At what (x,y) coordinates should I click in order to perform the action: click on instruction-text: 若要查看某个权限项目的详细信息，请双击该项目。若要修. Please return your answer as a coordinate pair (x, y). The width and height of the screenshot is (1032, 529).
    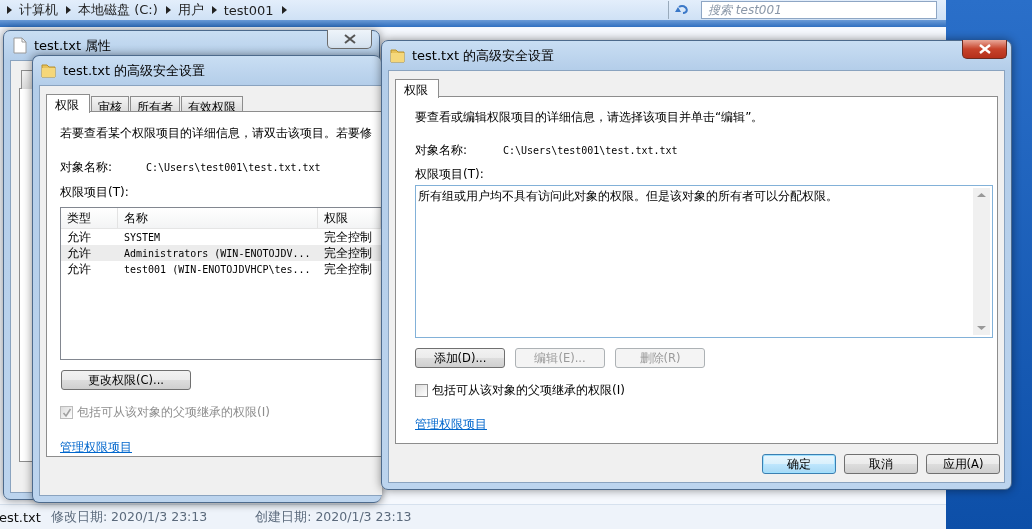
    Looking at the image, I should click on (216, 133).